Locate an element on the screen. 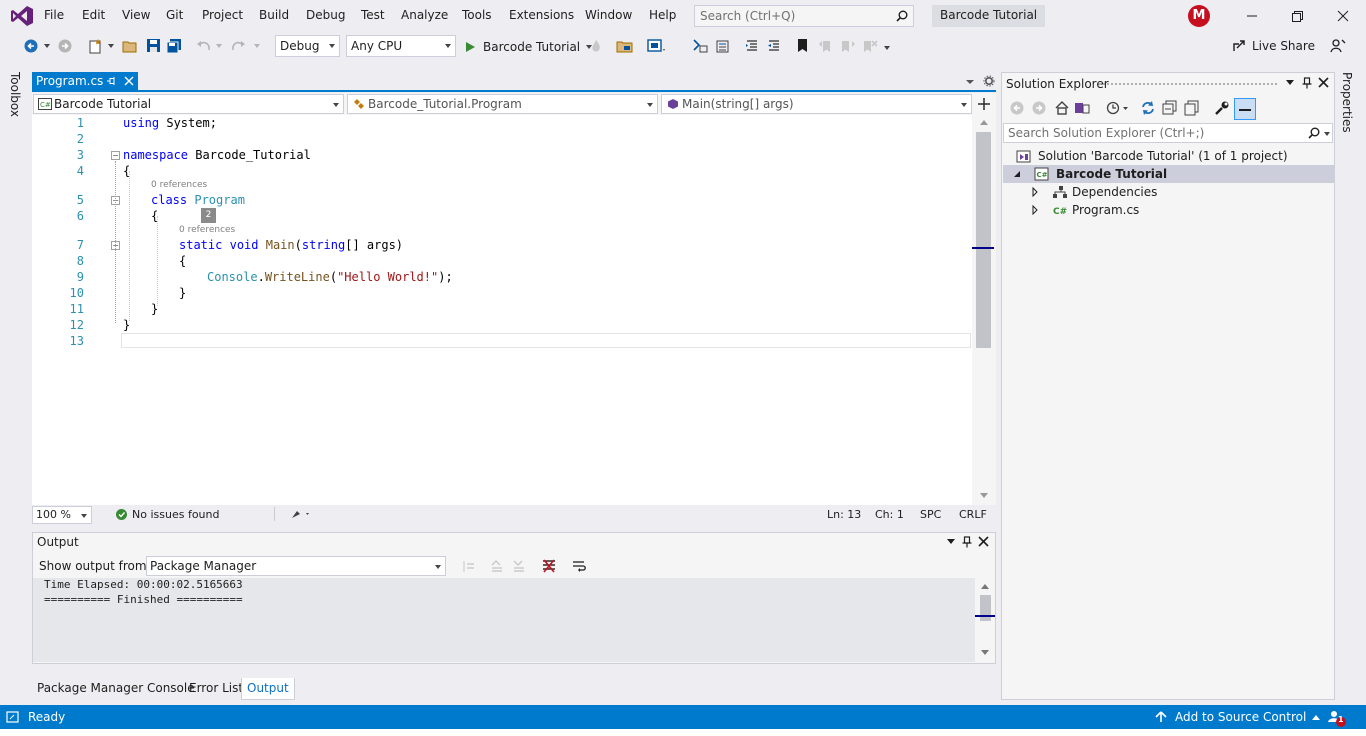 Image resolution: width=1366 pixels, height=736 pixels. clear-all-icon is located at coordinates (549, 566).